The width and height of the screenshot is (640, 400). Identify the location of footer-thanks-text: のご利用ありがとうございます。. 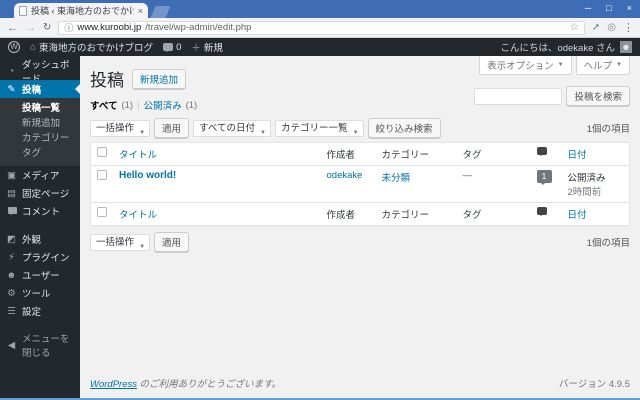
(209, 384).